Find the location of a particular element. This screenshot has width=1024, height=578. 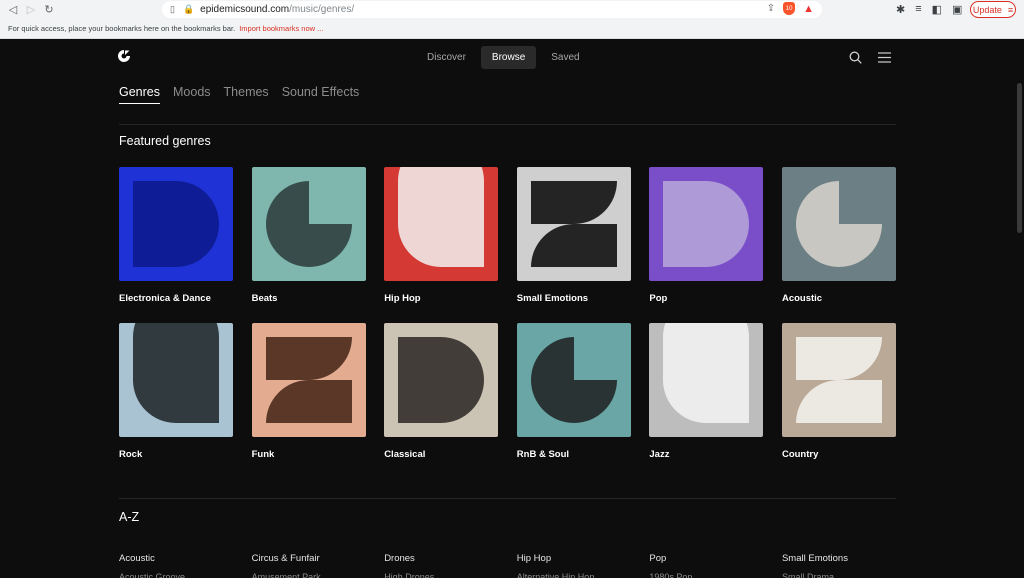

tab-moods: Moods is located at coordinates (192, 94).